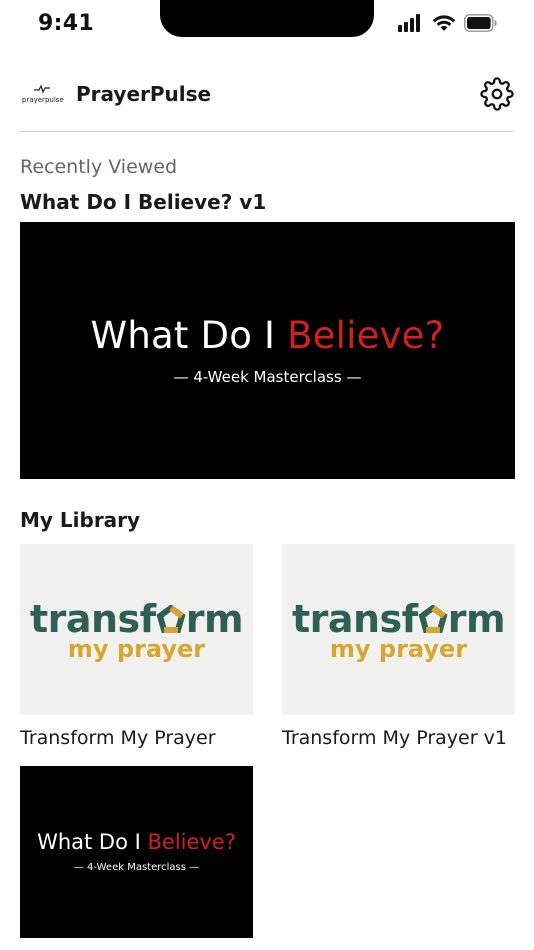 The image size is (534, 950). What do you see at coordinates (144, 94) in the screenshot?
I see `app-title: PrayerPulse` at bounding box center [144, 94].